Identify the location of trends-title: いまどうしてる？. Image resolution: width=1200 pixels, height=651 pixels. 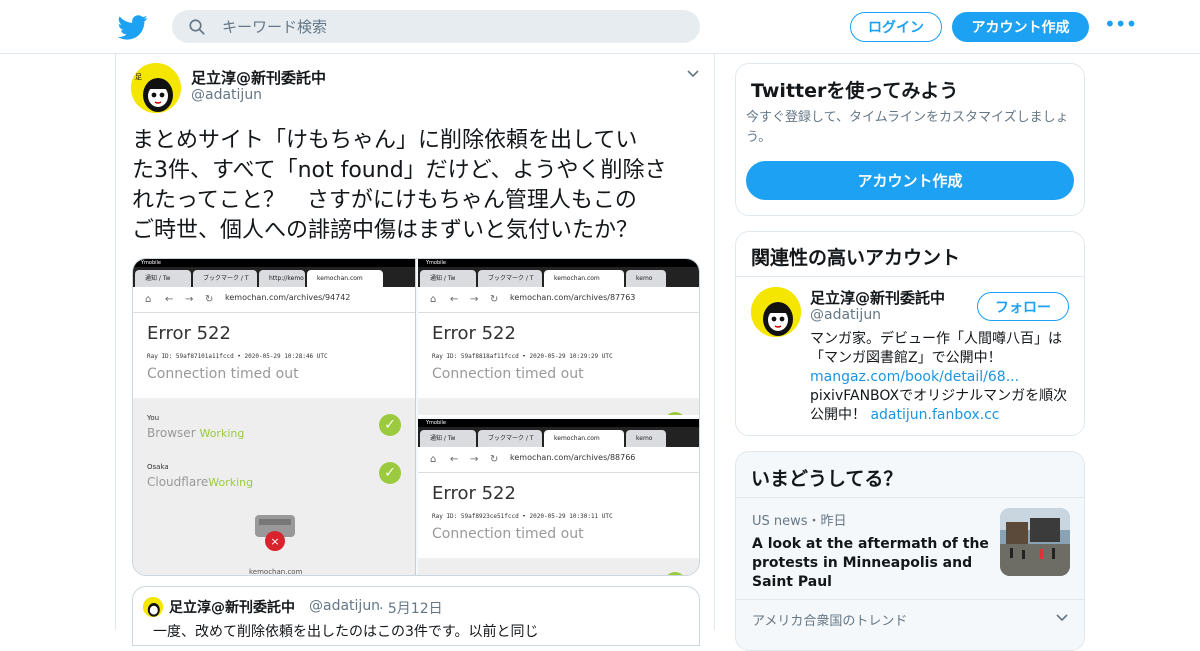
(827, 479).